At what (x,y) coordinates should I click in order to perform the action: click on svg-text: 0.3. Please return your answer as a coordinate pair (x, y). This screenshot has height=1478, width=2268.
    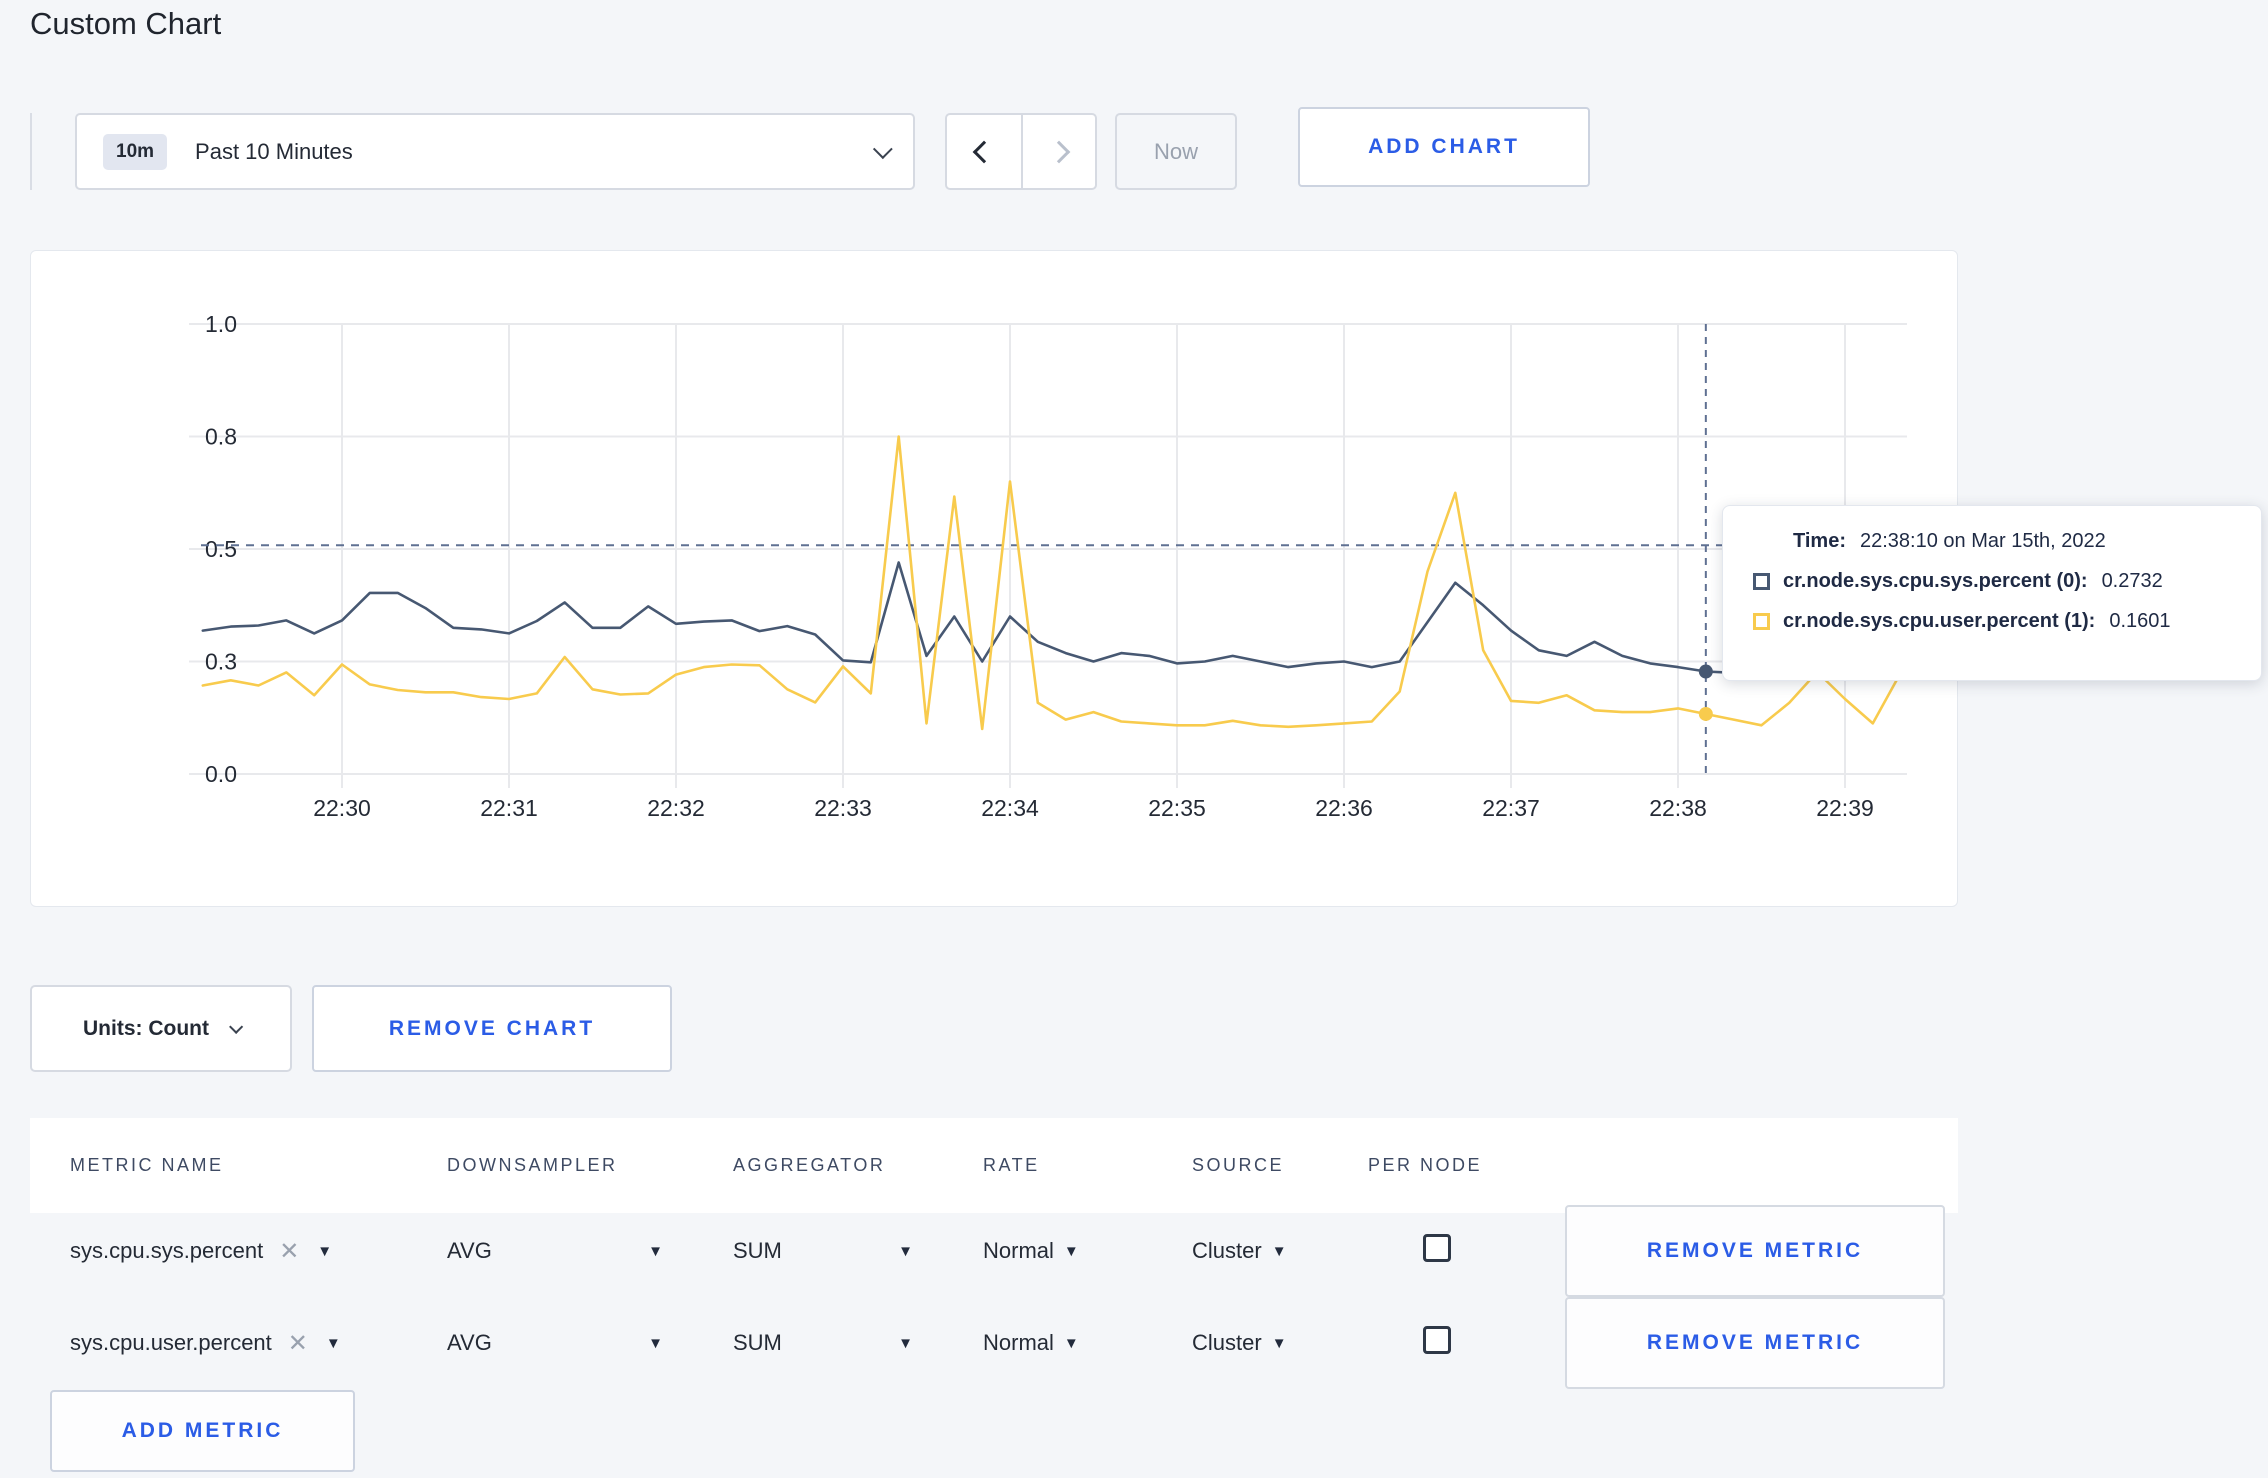
    Looking at the image, I should click on (221, 662).